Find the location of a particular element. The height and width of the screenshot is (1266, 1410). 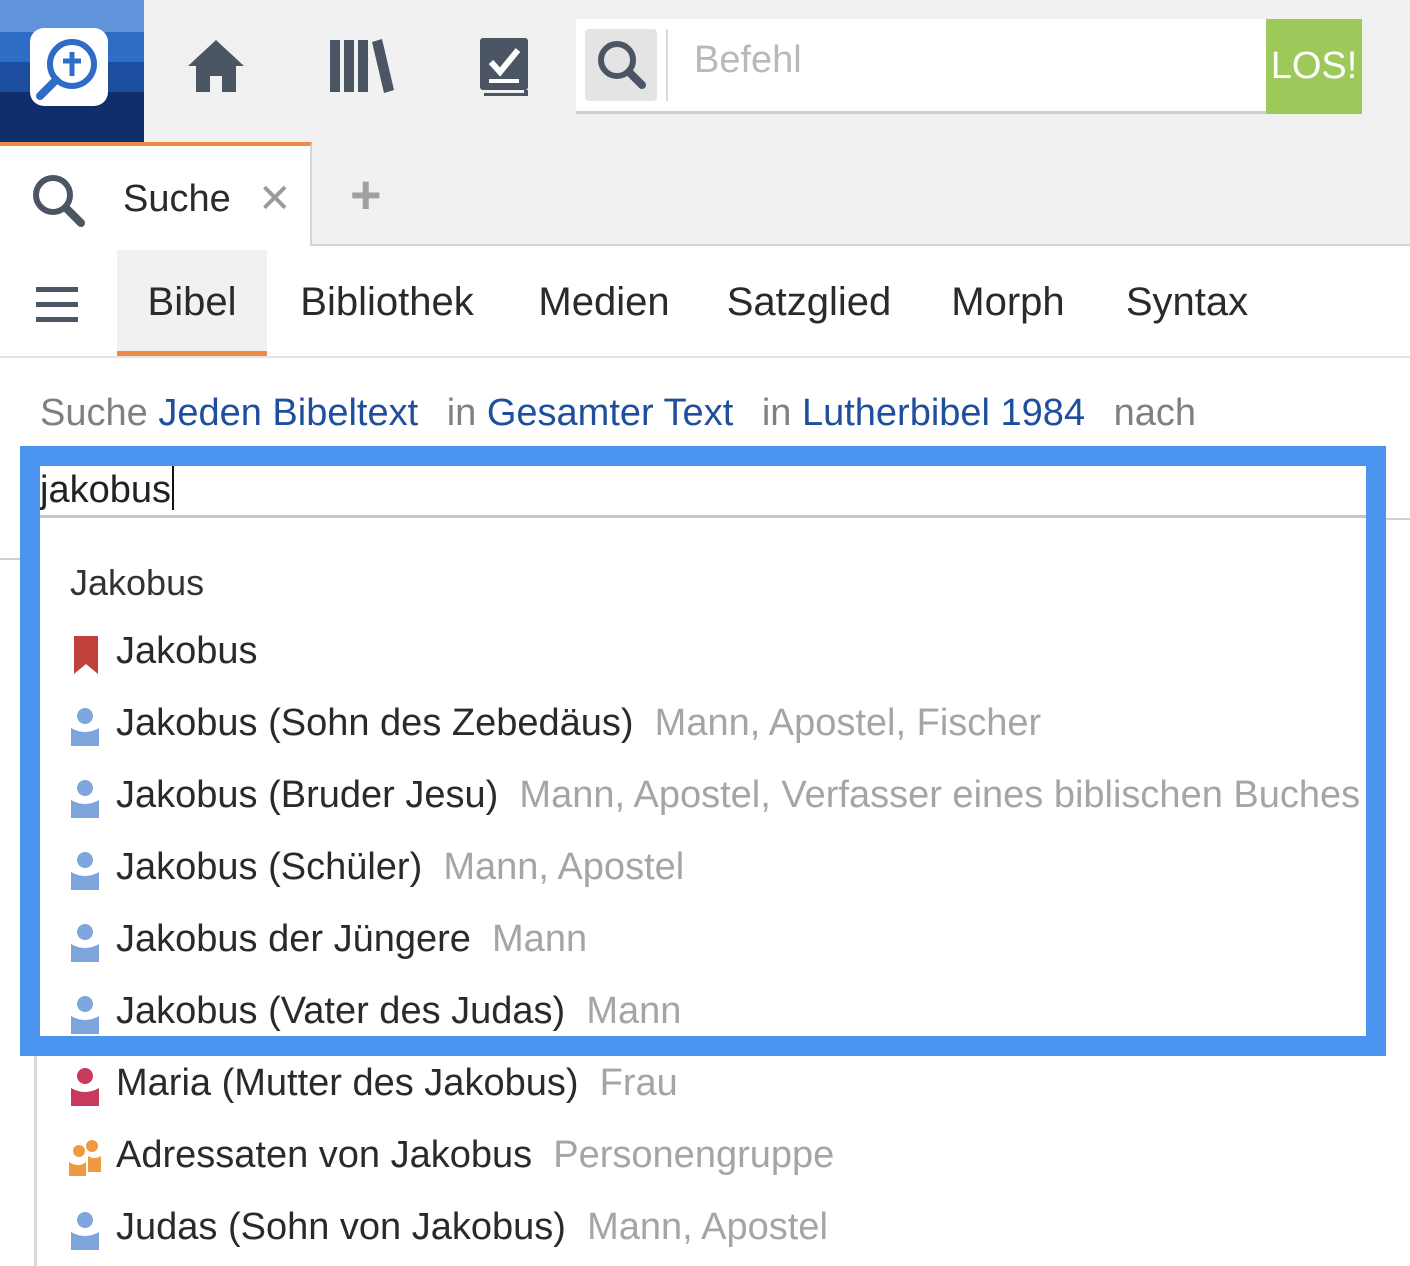

tab-medien: Medien is located at coordinates (604, 303).